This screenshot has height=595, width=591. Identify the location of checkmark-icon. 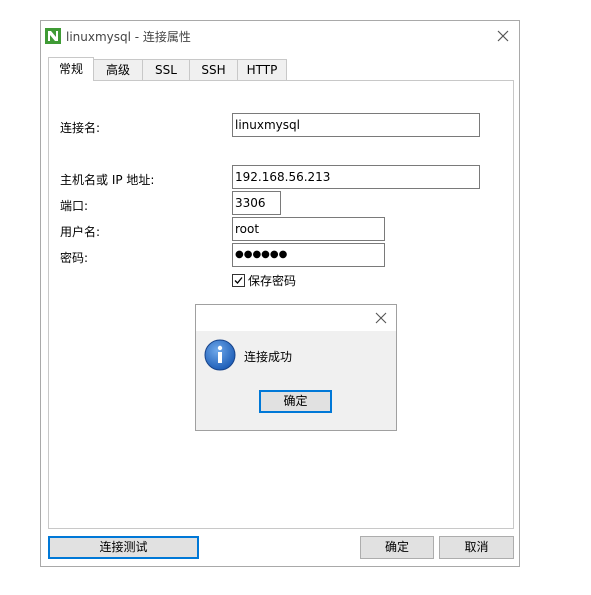
(238, 280).